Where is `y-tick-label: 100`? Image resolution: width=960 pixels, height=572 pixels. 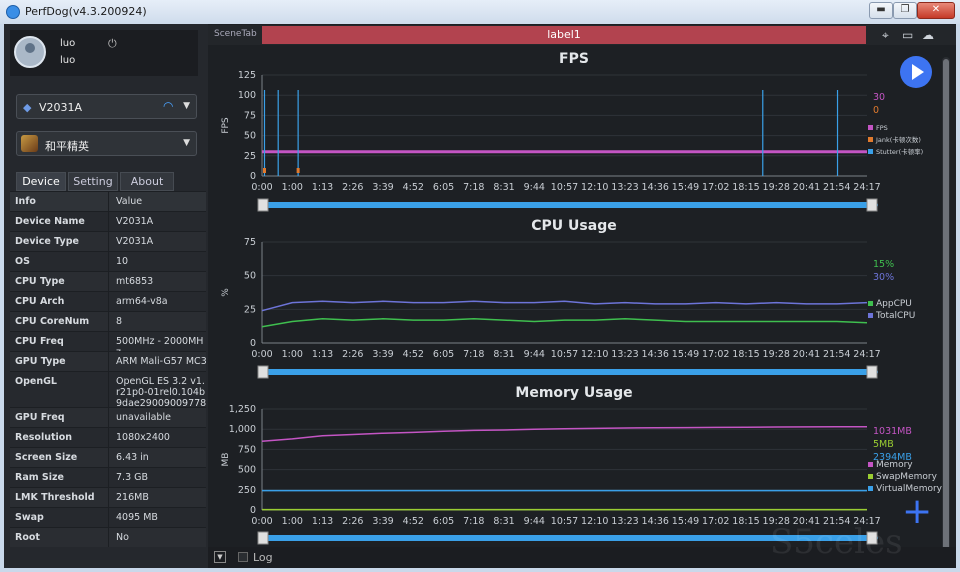
y-tick-label: 100 is located at coordinates (247, 95).